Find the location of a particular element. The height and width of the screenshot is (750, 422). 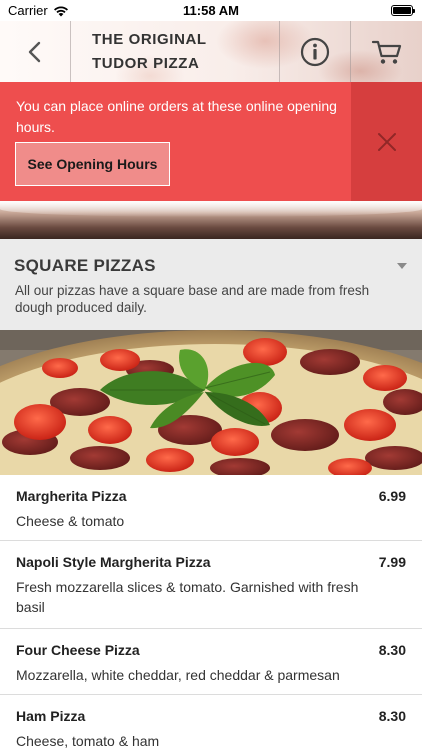

battery-icon is located at coordinates (403, 10).